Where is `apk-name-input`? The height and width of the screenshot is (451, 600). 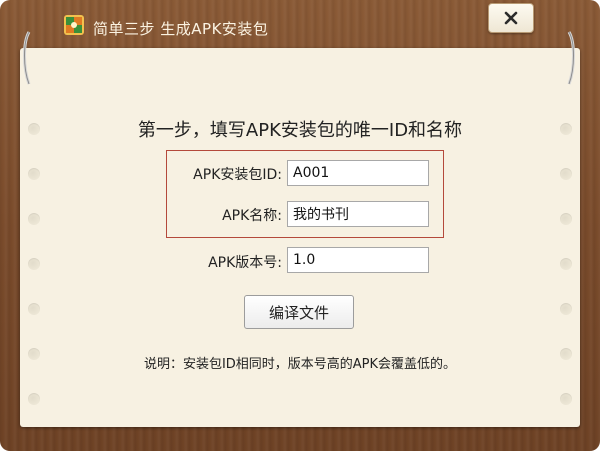 apk-name-input is located at coordinates (358, 214).